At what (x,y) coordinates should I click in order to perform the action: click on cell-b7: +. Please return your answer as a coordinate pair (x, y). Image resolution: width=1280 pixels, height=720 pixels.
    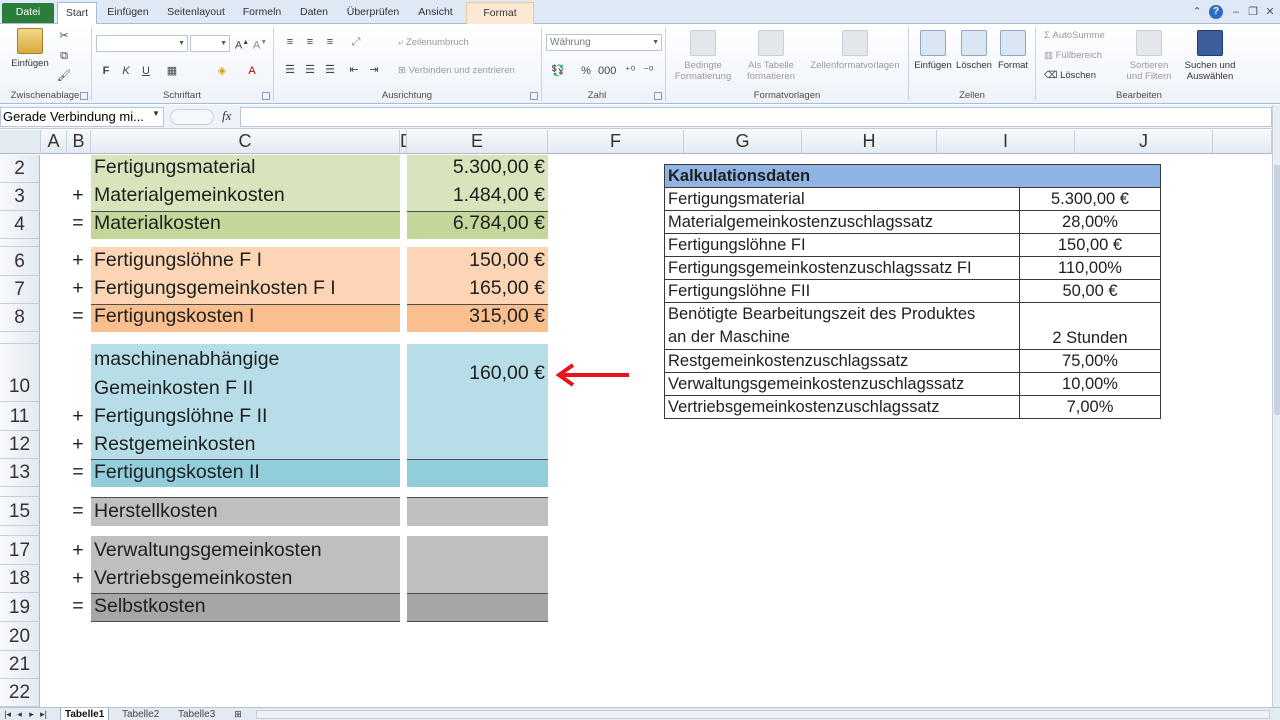
    Looking at the image, I should click on (78, 288).